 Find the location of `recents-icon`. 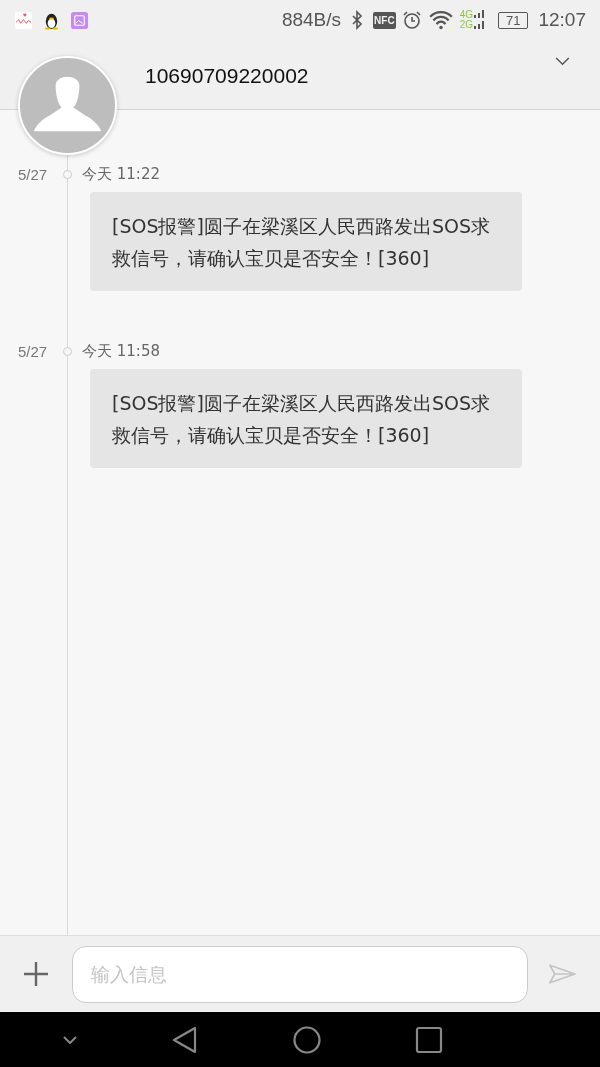

recents-icon is located at coordinates (429, 1039).